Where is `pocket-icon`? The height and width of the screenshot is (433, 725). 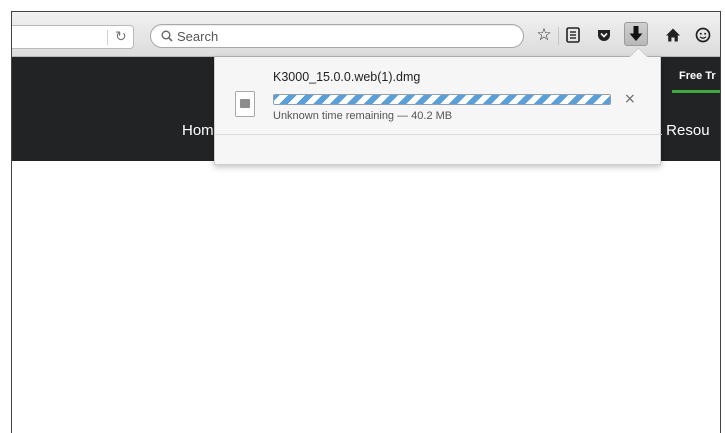 pocket-icon is located at coordinates (604, 35).